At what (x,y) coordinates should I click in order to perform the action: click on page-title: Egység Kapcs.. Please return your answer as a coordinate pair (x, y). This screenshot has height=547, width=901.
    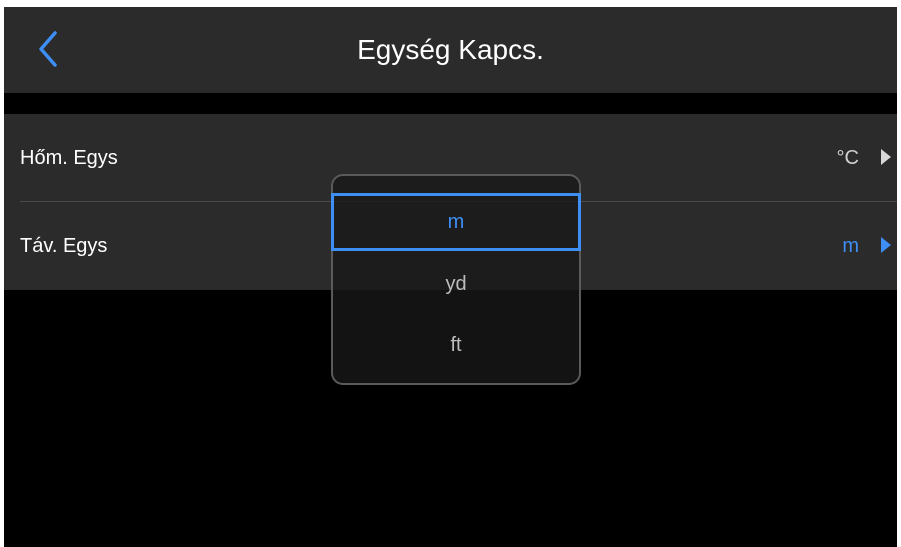
    Looking at the image, I should click on (450, 49).